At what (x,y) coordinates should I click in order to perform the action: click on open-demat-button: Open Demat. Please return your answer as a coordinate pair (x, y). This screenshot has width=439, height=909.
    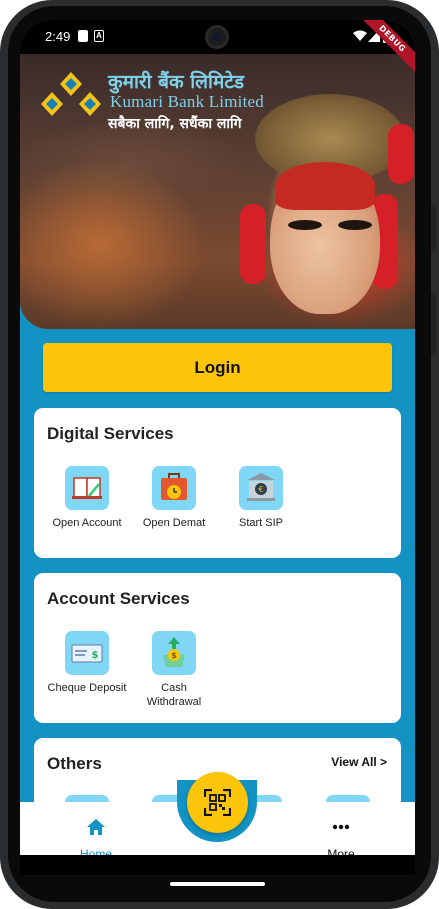
    Looking at the image, I should click on (174, 498).